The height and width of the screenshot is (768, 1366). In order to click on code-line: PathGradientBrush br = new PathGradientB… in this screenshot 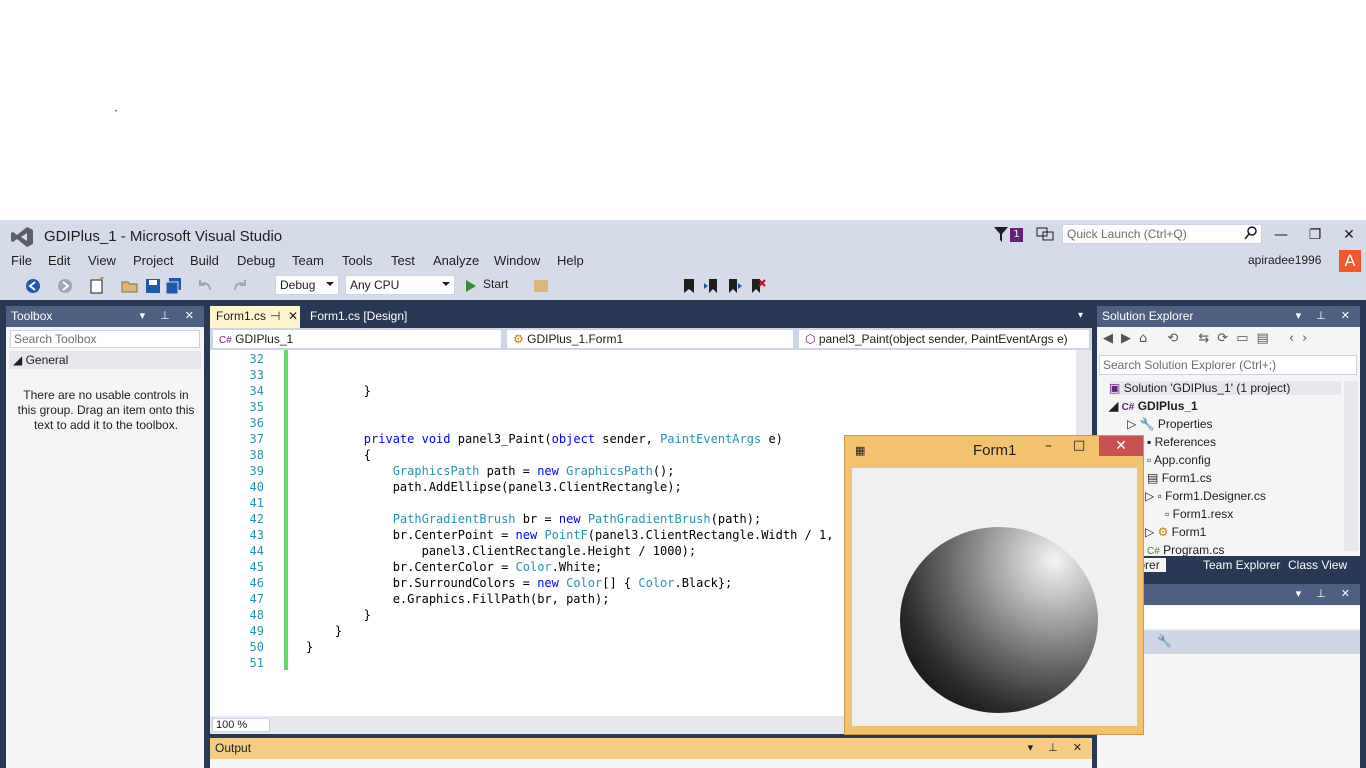, I will do `click(534, 519)`.